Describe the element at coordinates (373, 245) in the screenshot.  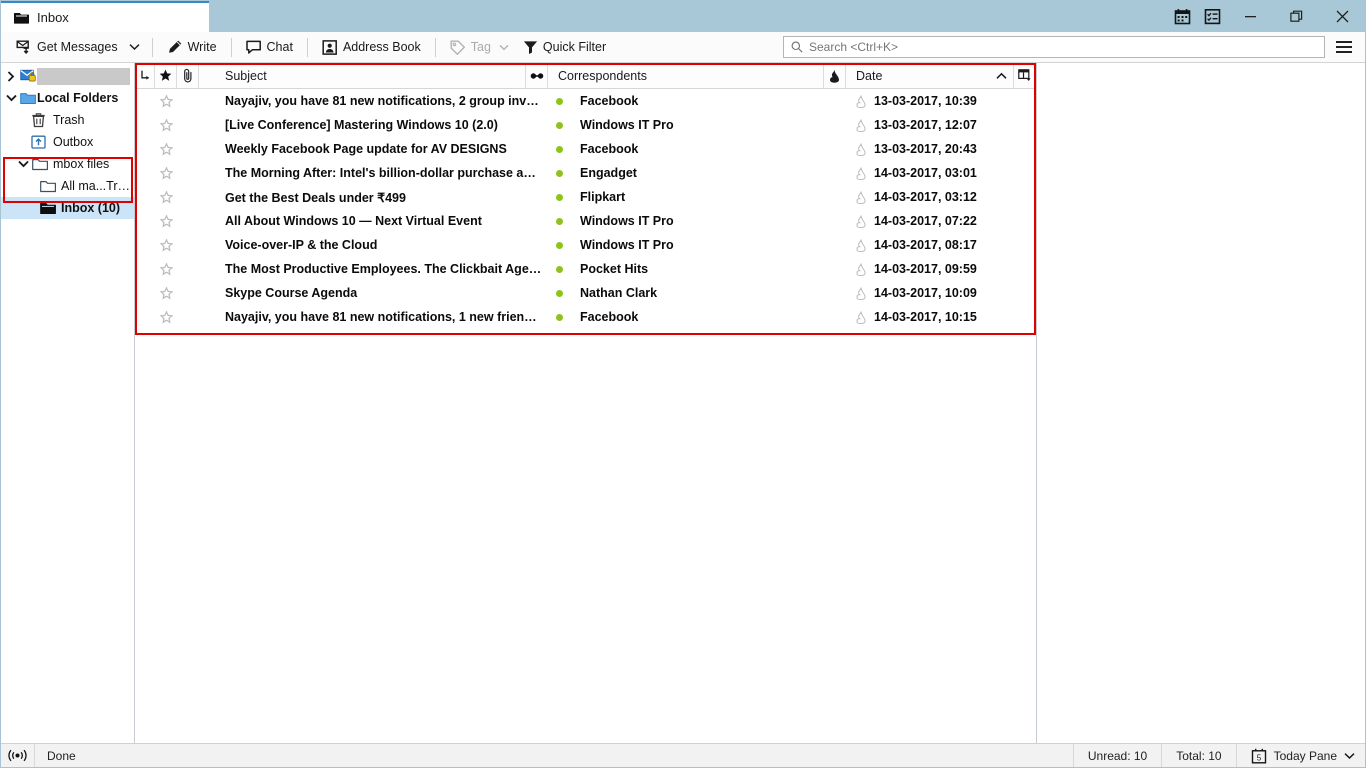
I see `row-subject: Voice-over-IP & the Cloud` at that location.